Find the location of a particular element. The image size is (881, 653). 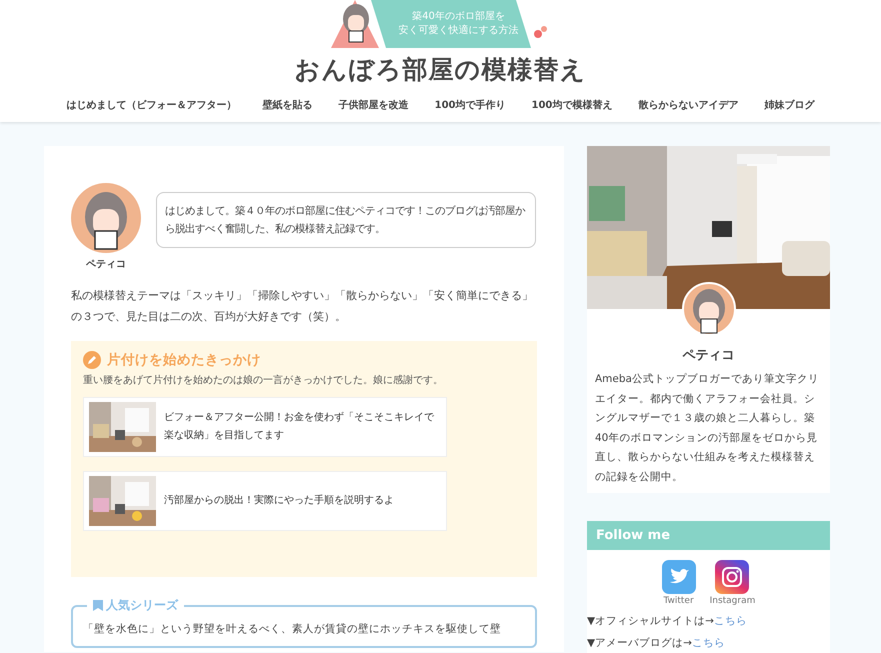

site-title: おんぼろ部屋の模様替え is located at coordinates (440, 70).